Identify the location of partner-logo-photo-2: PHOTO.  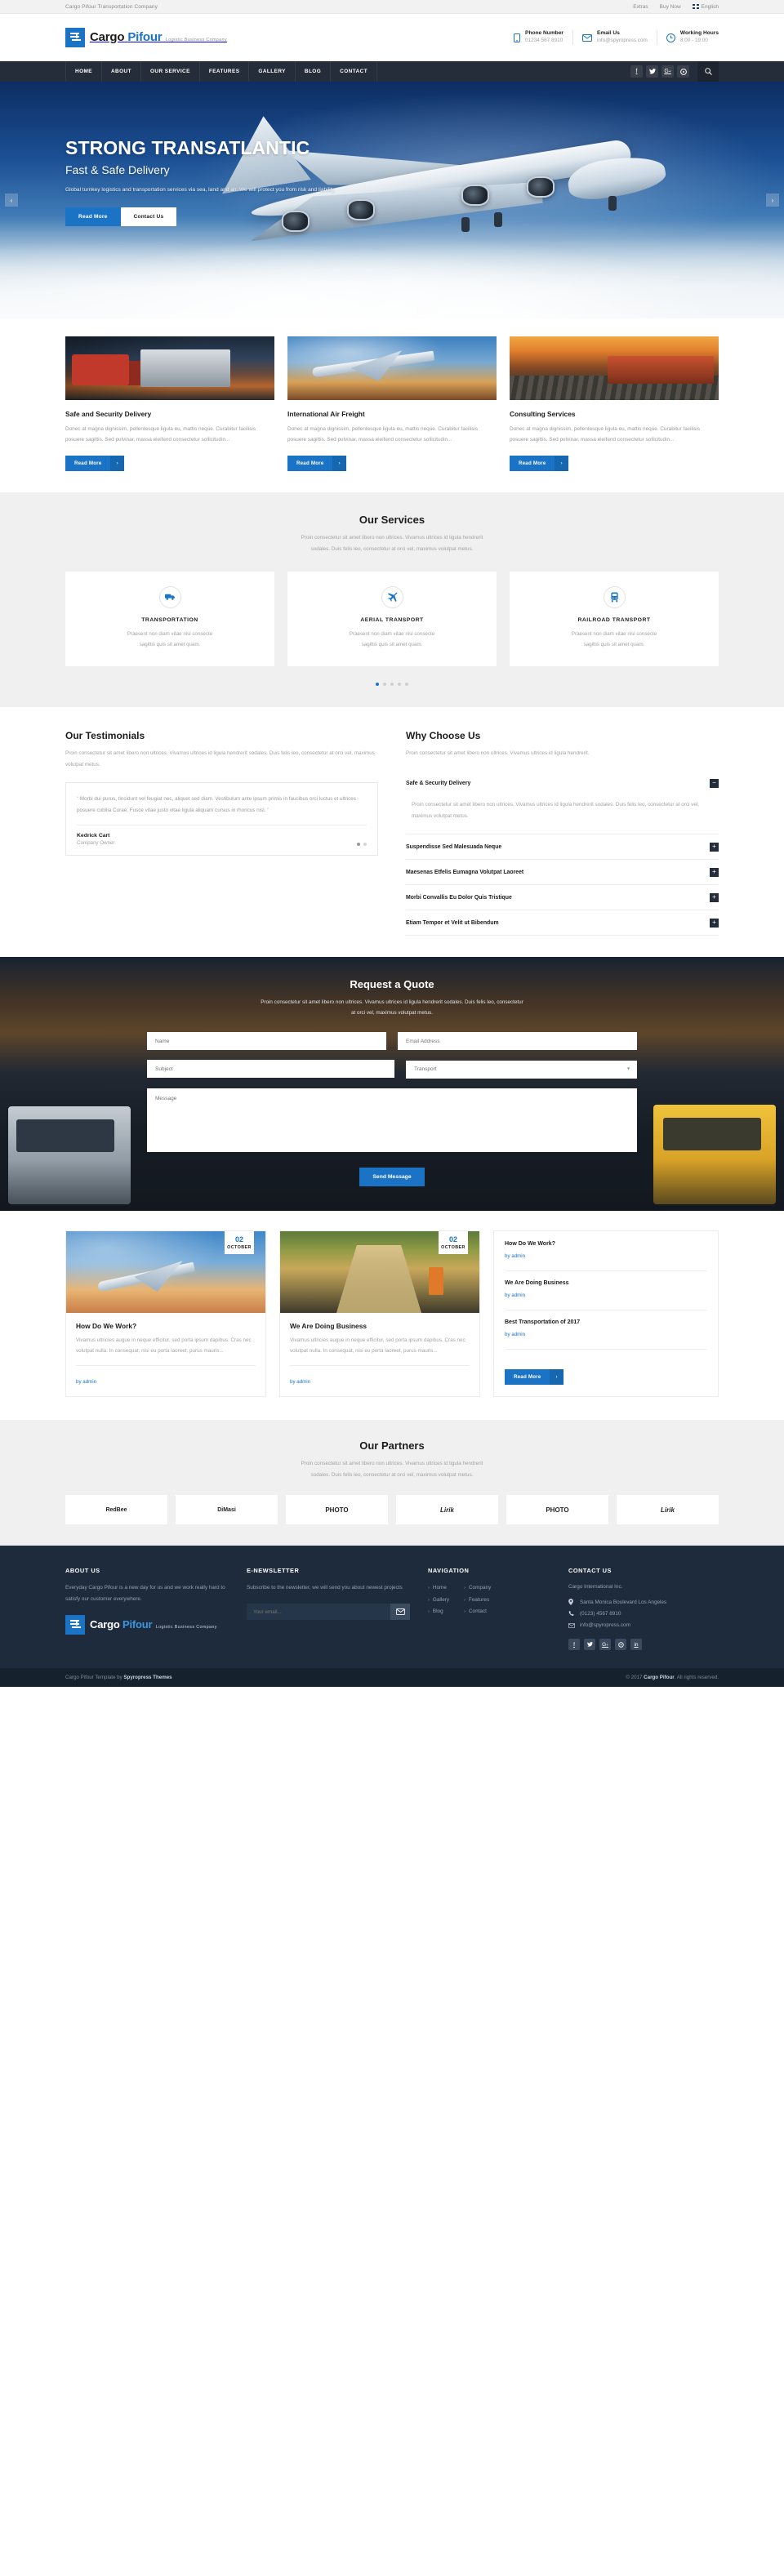
(557, 1510).